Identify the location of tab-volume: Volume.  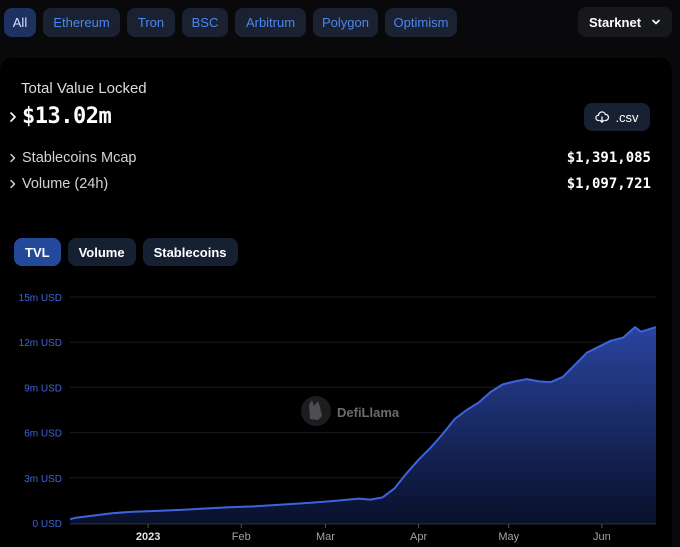
(101, 252).